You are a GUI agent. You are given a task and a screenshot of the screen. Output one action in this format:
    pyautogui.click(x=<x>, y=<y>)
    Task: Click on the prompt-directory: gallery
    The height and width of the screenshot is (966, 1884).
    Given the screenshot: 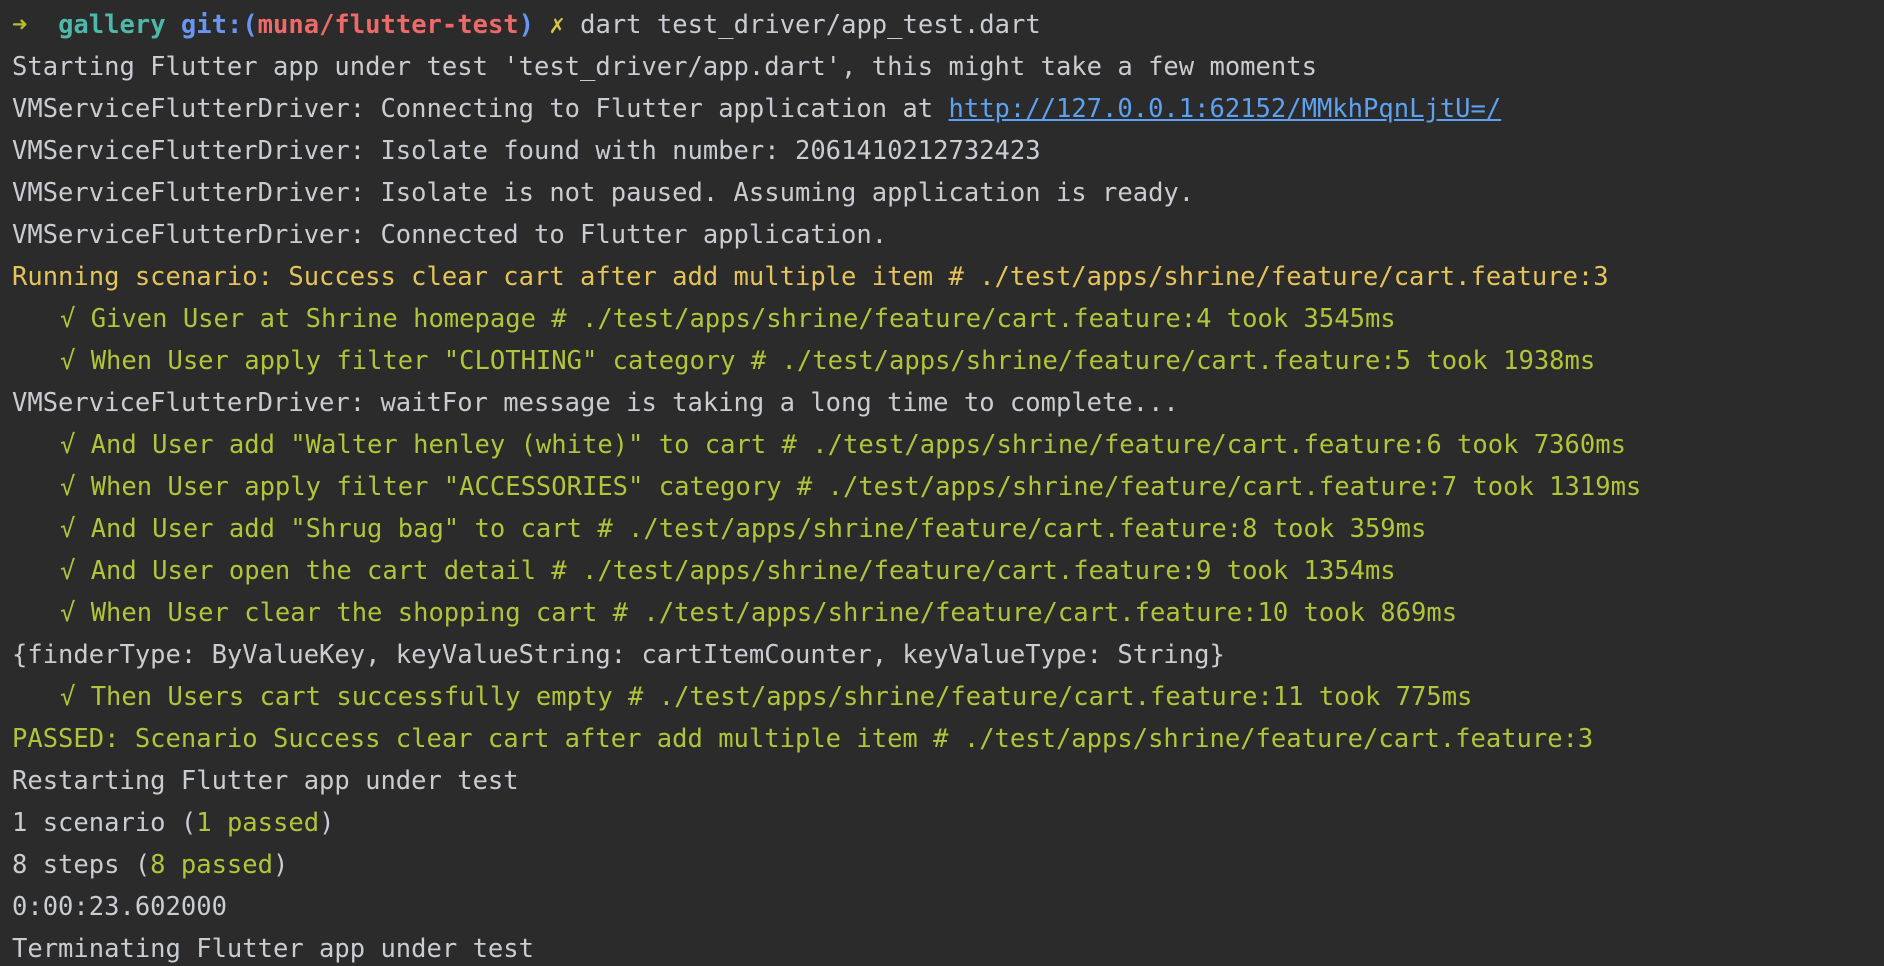 What is the action you would take?
    pyautogui.click(x=112, y=25)
    